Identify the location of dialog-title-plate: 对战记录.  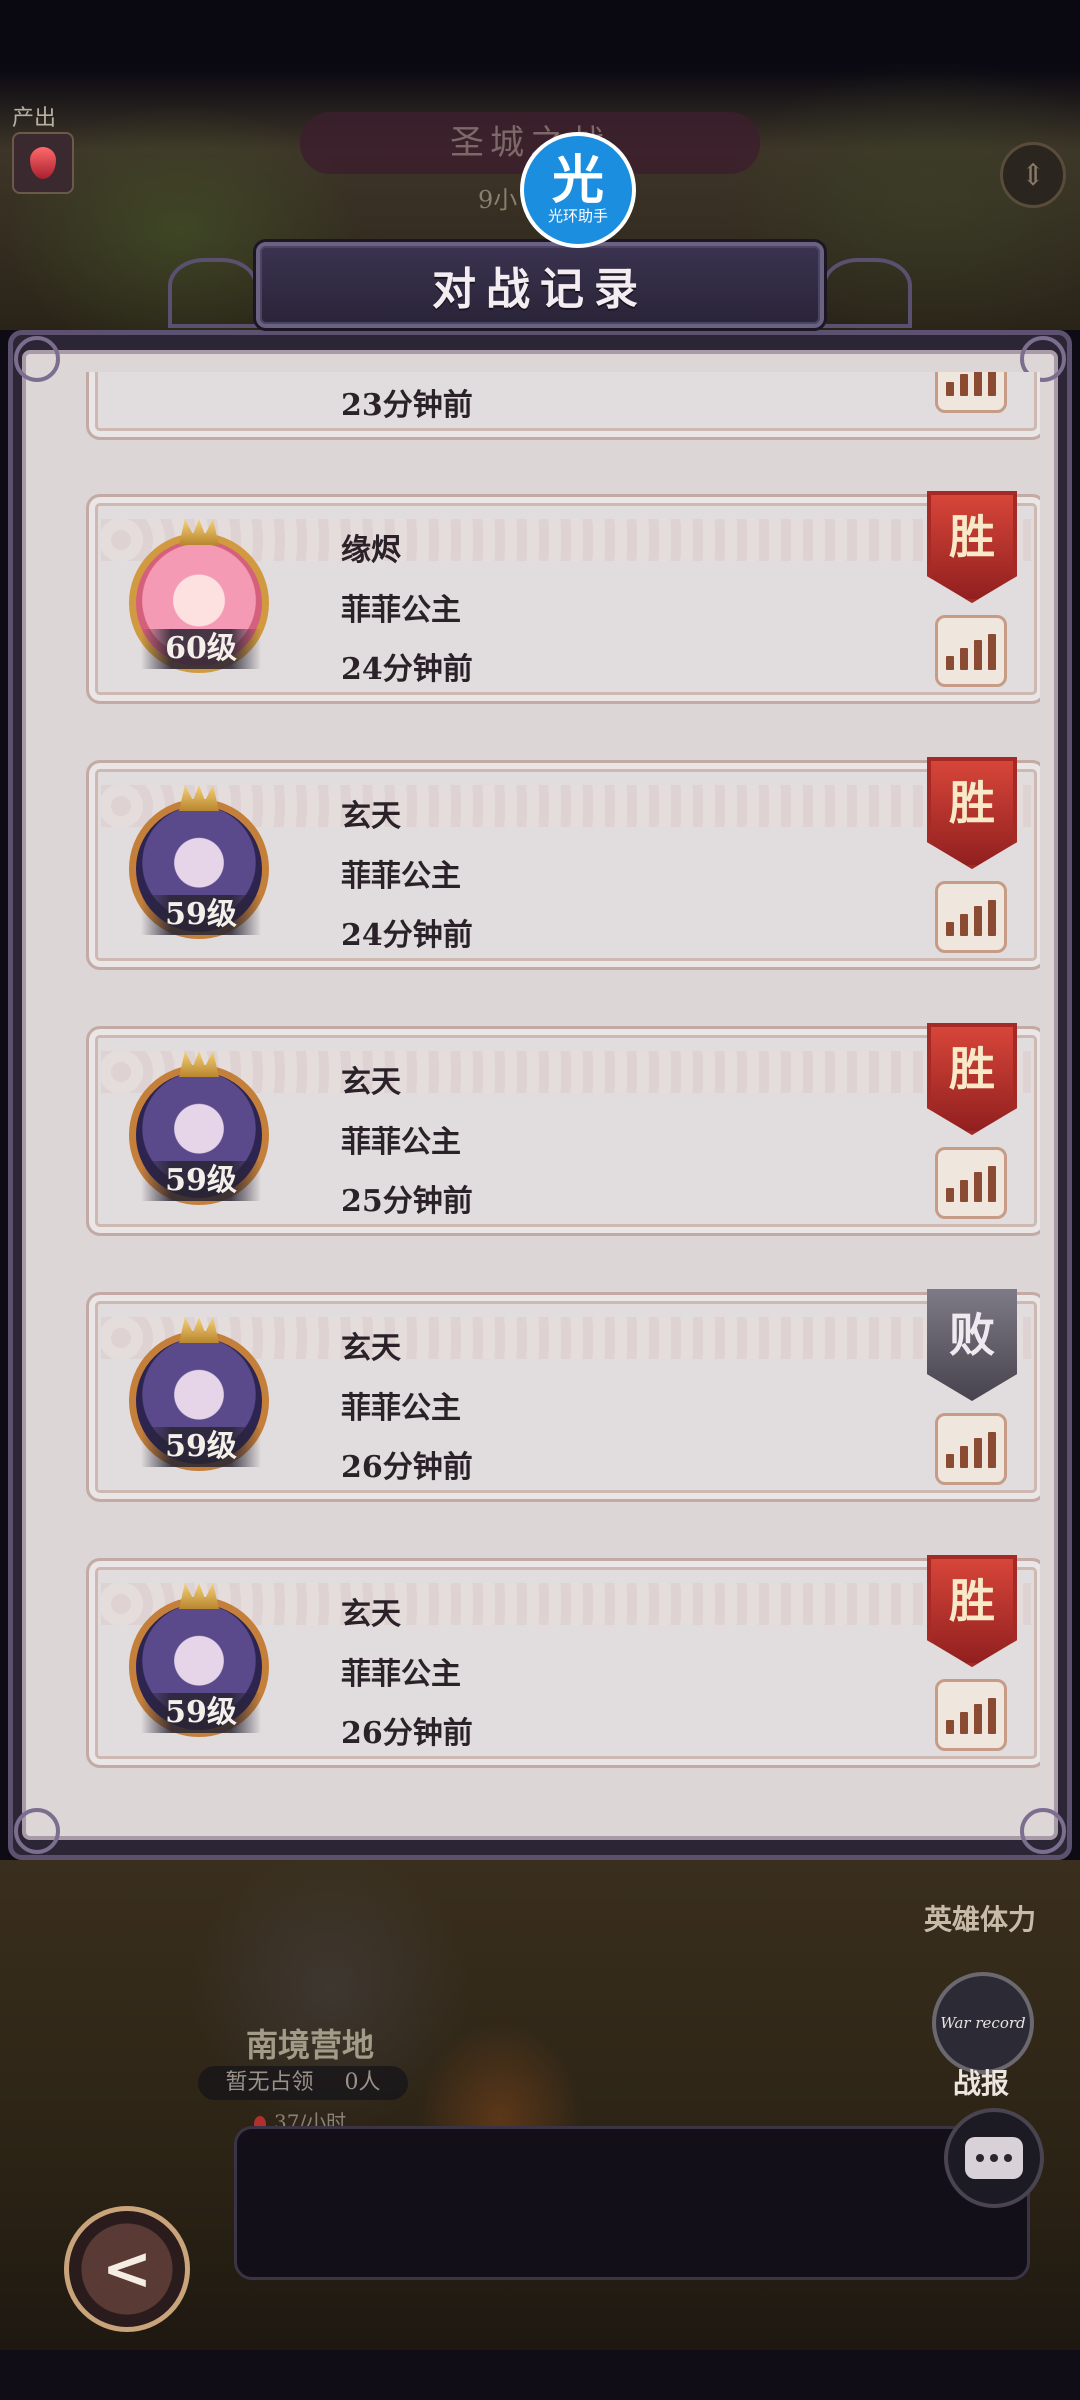
(540, 285).